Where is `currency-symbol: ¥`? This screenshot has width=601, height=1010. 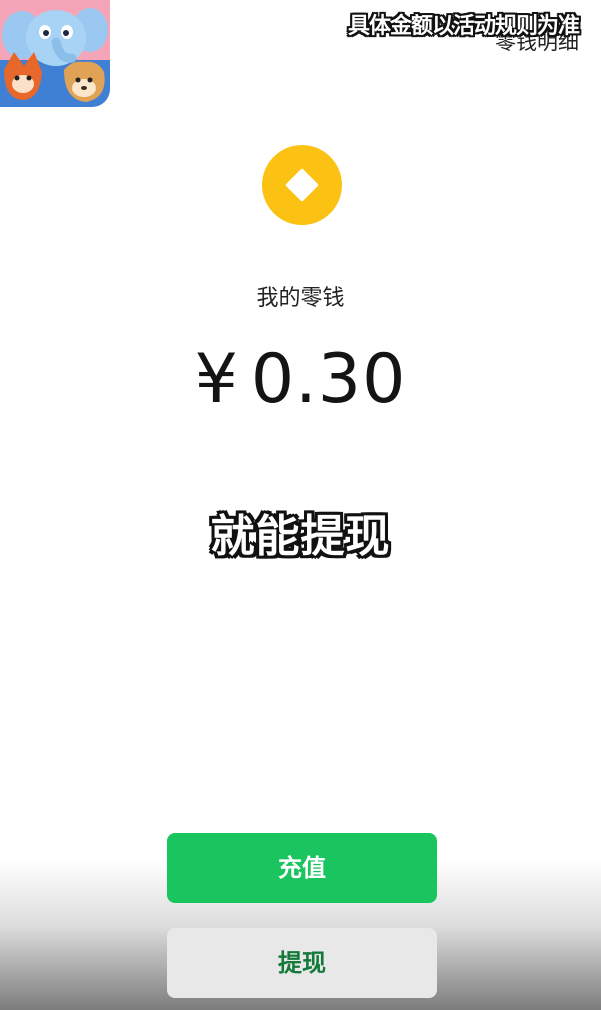
currency-symbol: ¥ is located at coordinates (216, 379).